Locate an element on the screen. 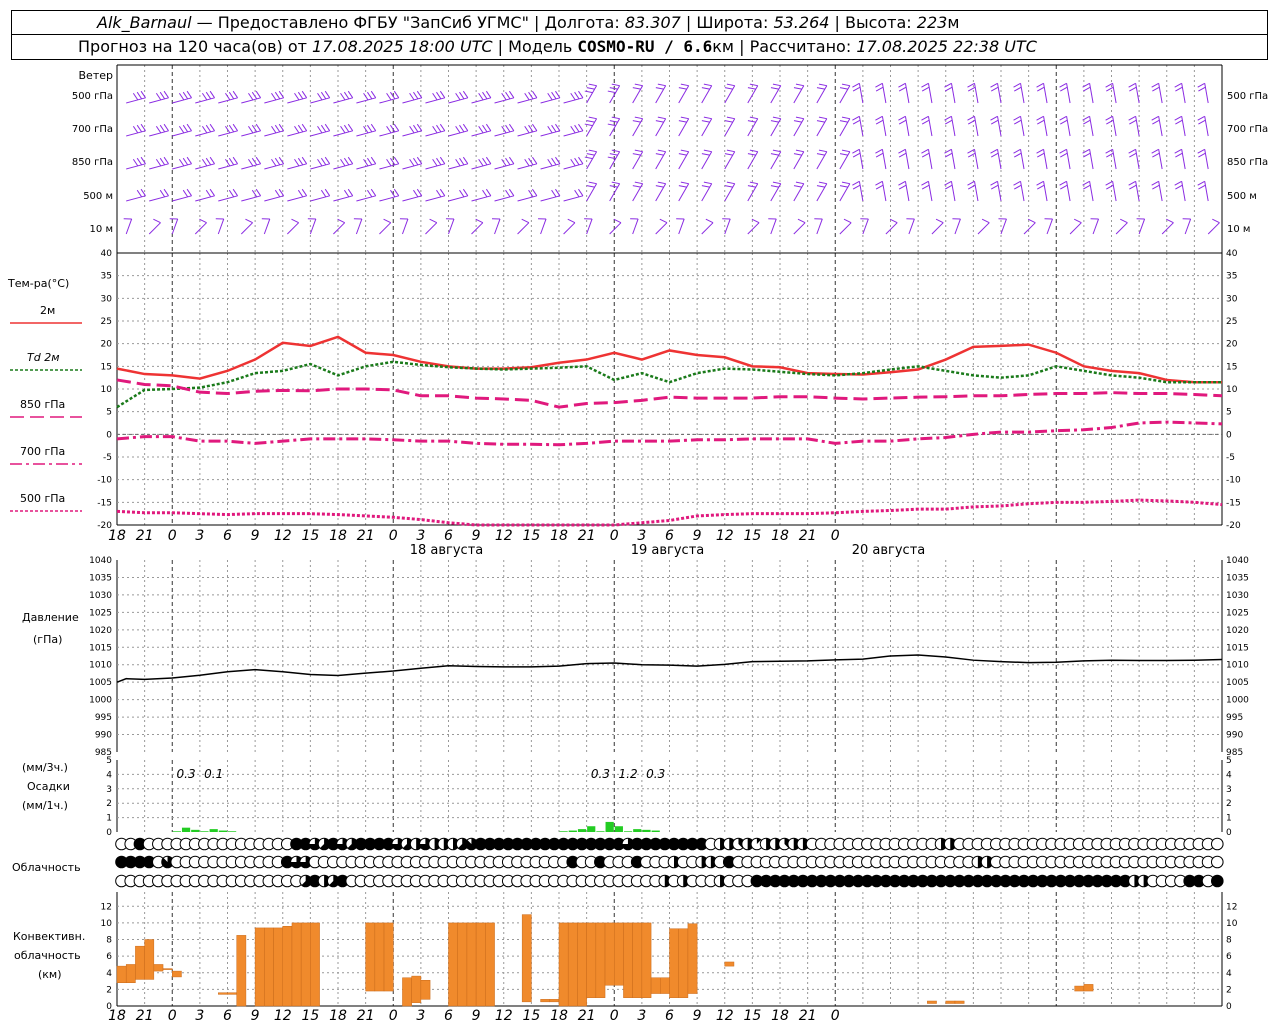  date-label: 18 августа is located at coordinates (447, 550).